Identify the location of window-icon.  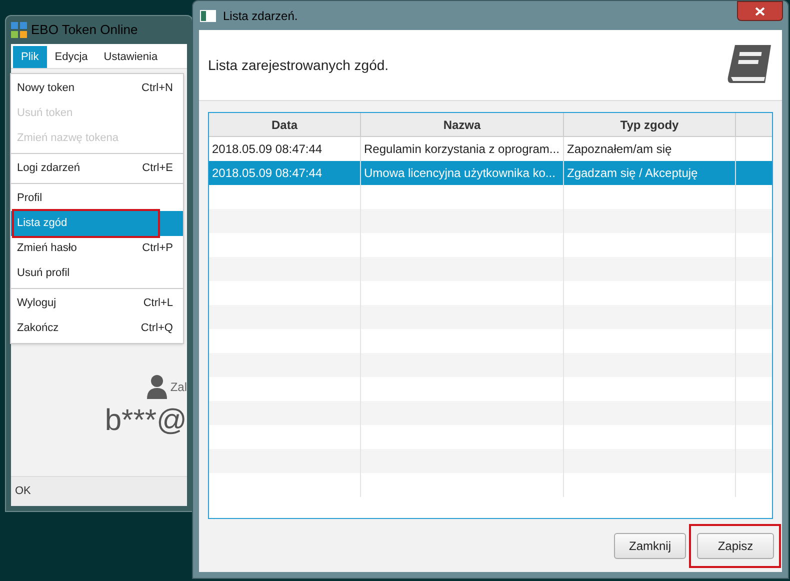
(208, 16).